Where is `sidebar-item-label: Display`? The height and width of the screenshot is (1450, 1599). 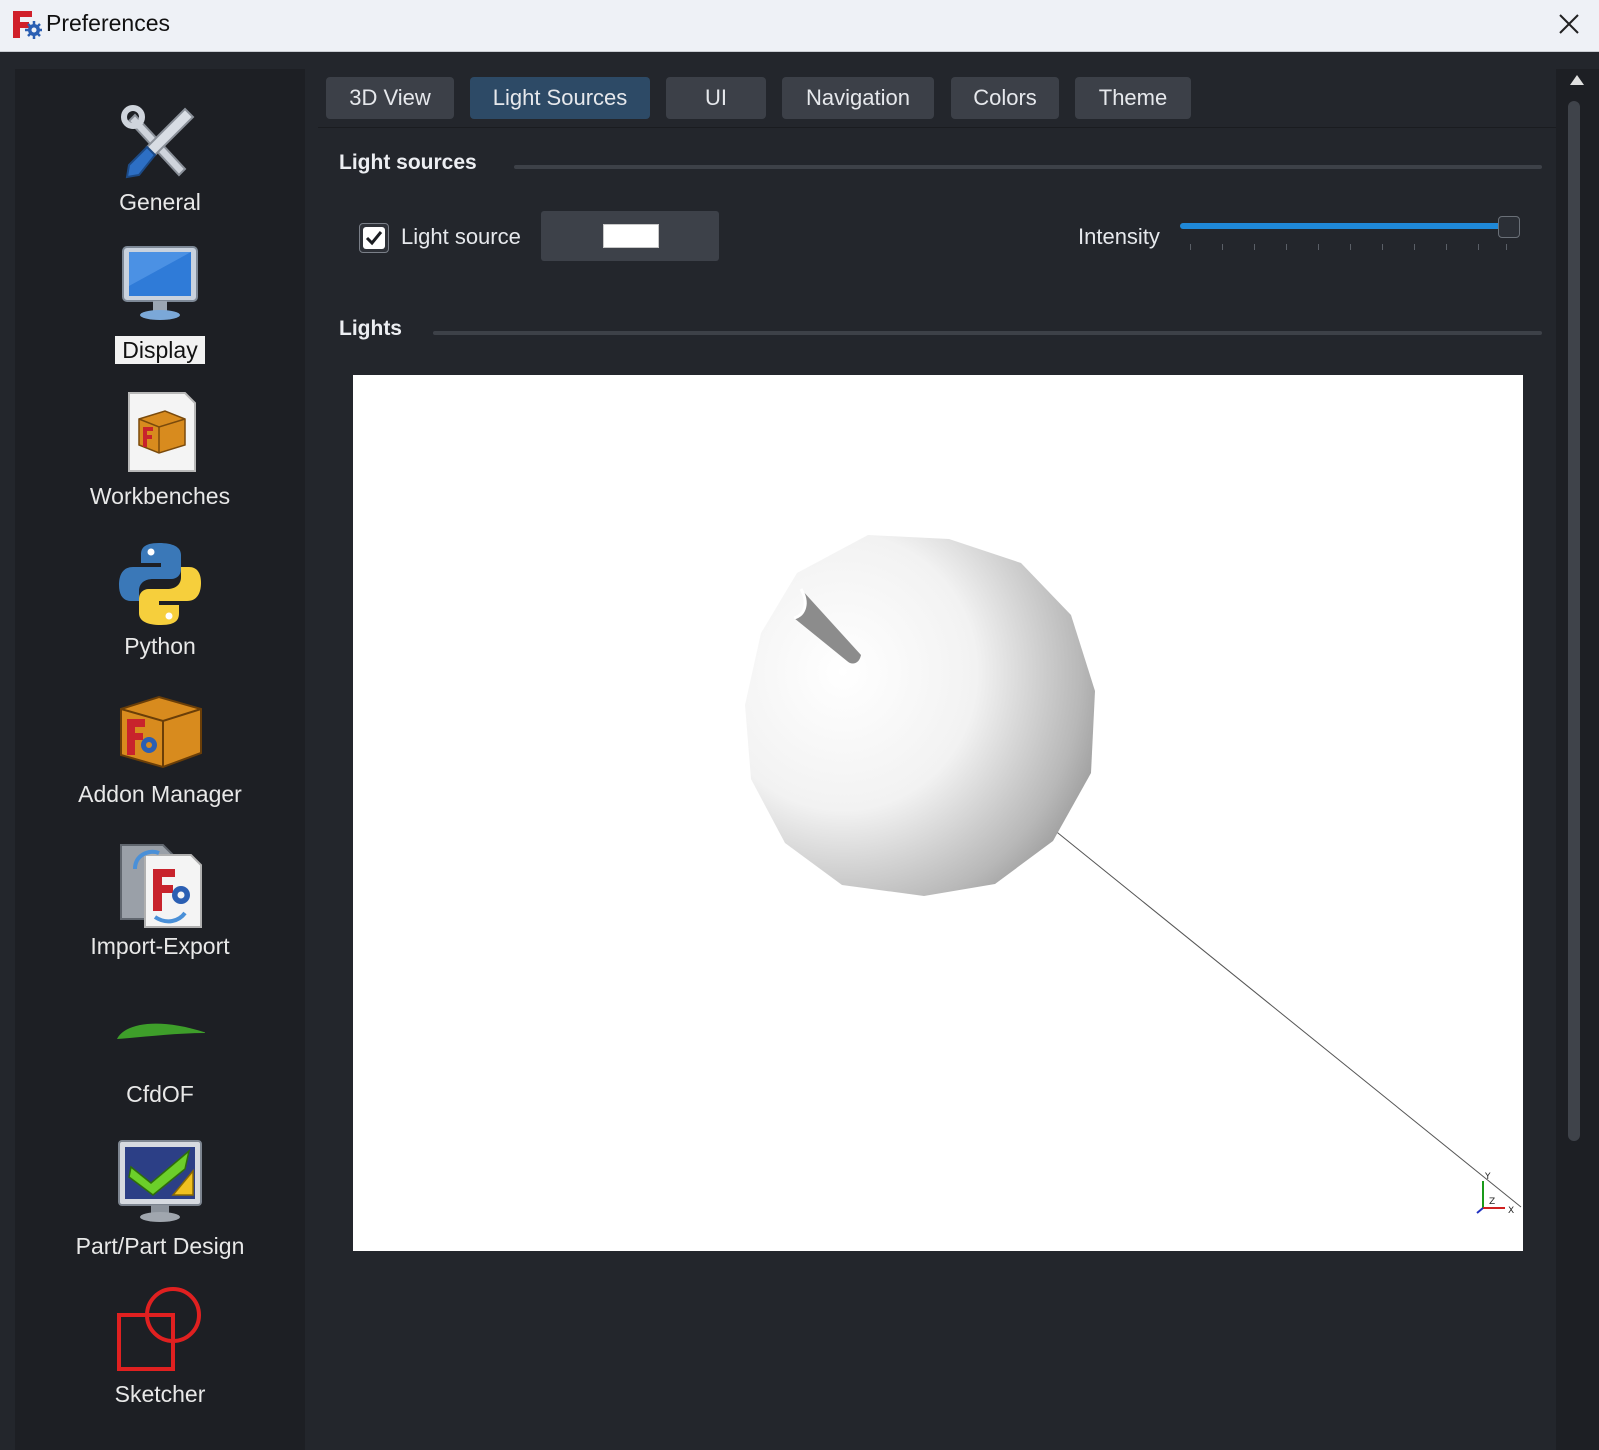
sidebar-item-label: Display is located at coordinates (160, 350).